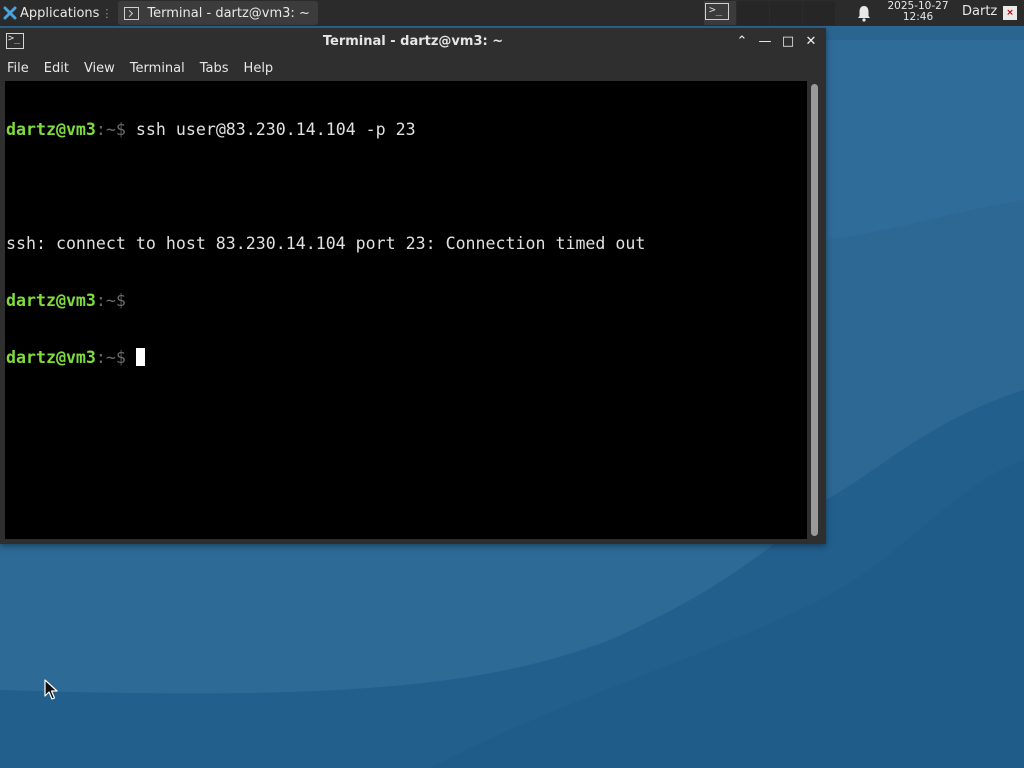 The width and height of the screenshot is (1024, 768). Describe the element at coordinates (788, 42) in the screenshot. I see `maximize-button: □` at that location.